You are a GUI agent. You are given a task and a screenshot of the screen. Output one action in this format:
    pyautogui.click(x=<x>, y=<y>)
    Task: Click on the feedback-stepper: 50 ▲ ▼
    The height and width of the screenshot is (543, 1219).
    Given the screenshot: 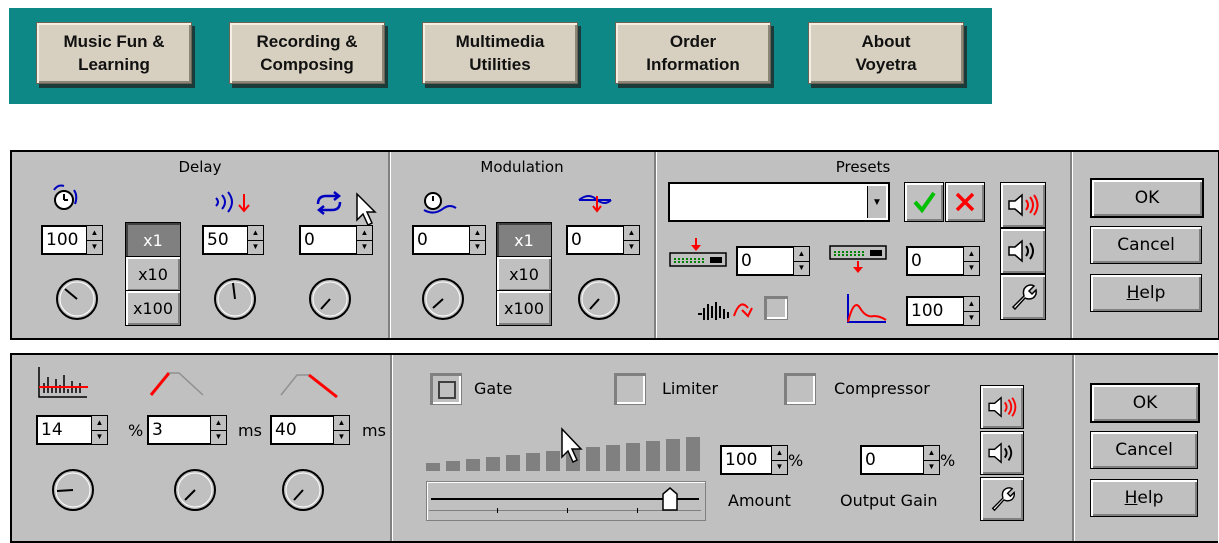 What is the action you would take?
    pyautogui.click(x=233, y=240)
    